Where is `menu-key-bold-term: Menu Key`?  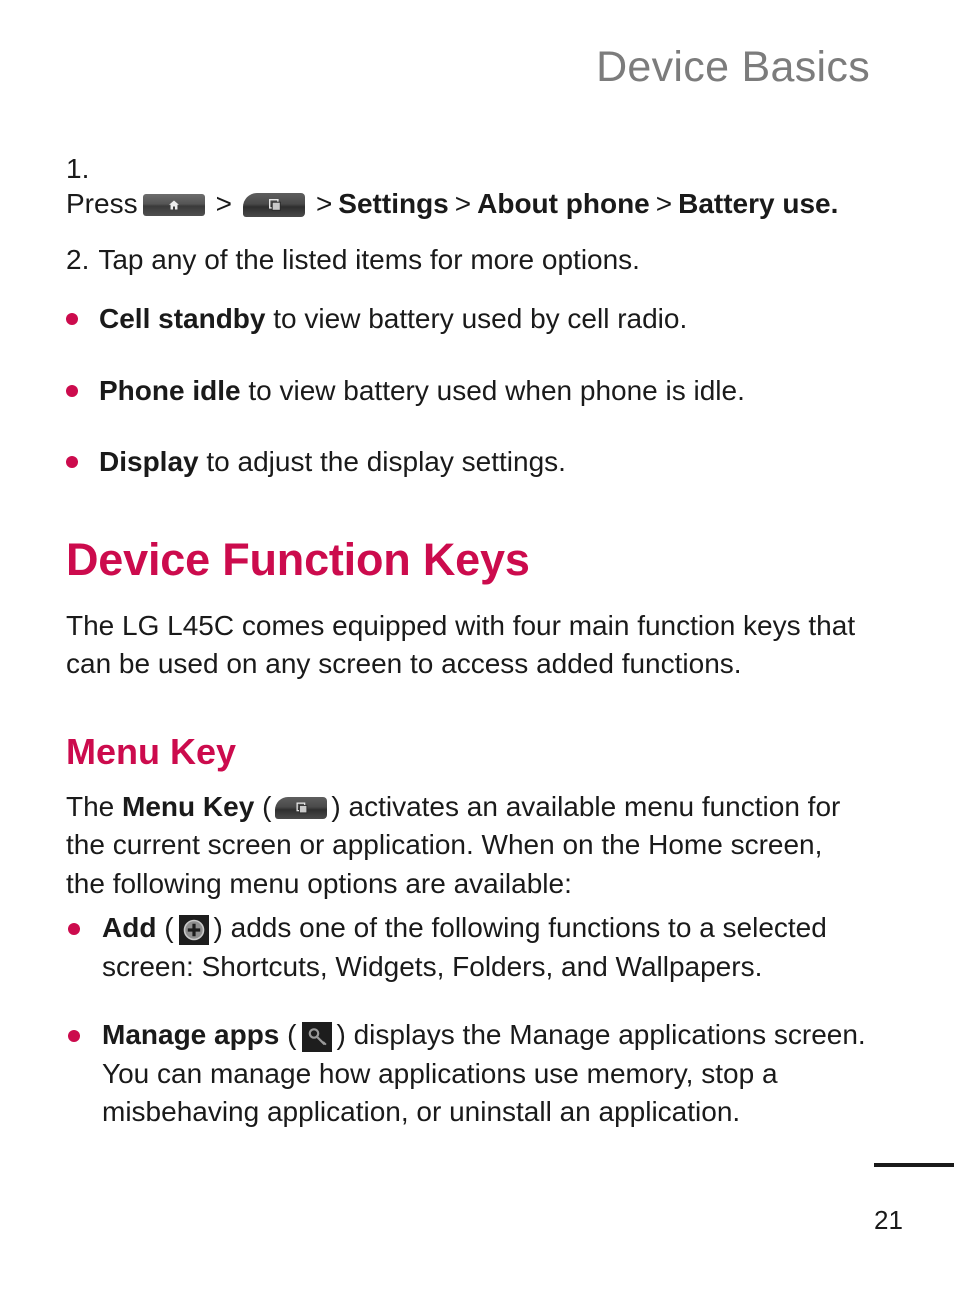 menu-key-bold-term: Menu Key is located at coordinates (188, 806).